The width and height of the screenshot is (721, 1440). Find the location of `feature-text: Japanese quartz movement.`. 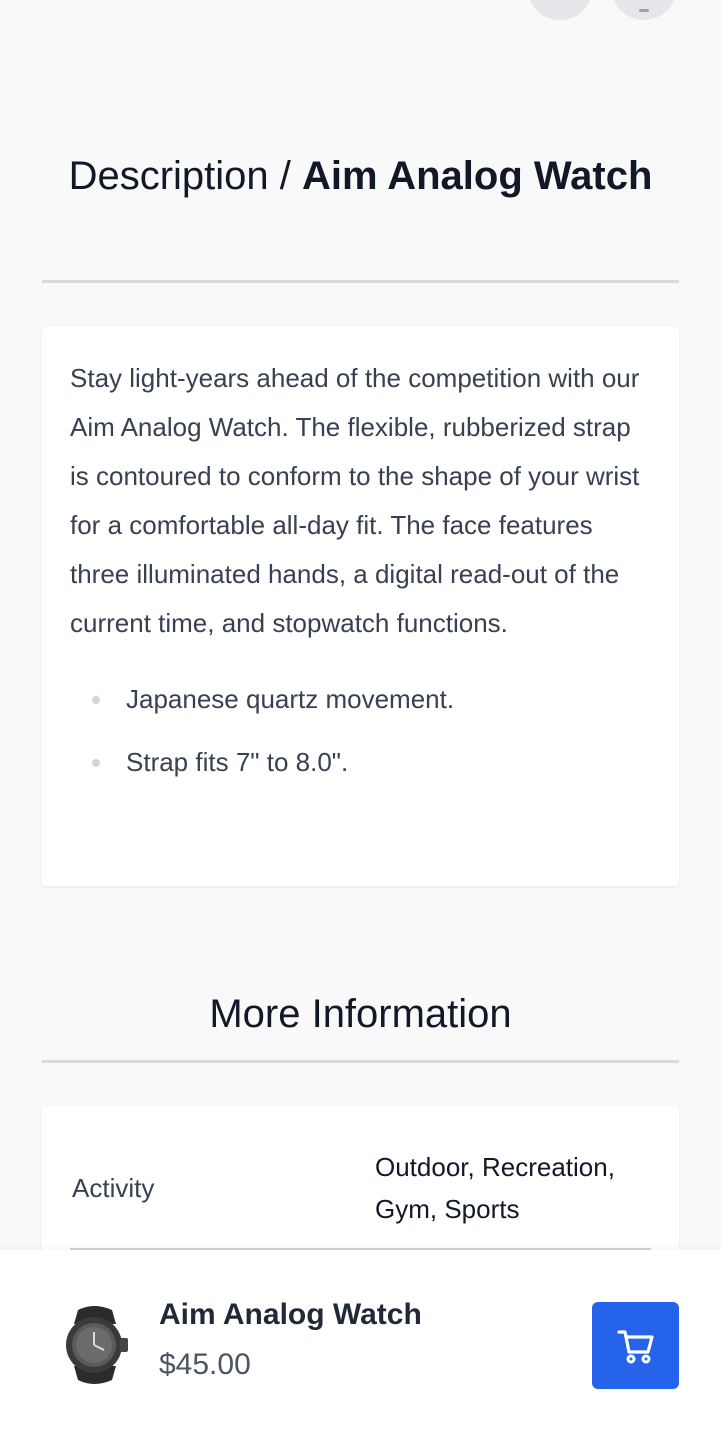

feature-text: Japanese quartz movement. is located at coordinates (290, 699).